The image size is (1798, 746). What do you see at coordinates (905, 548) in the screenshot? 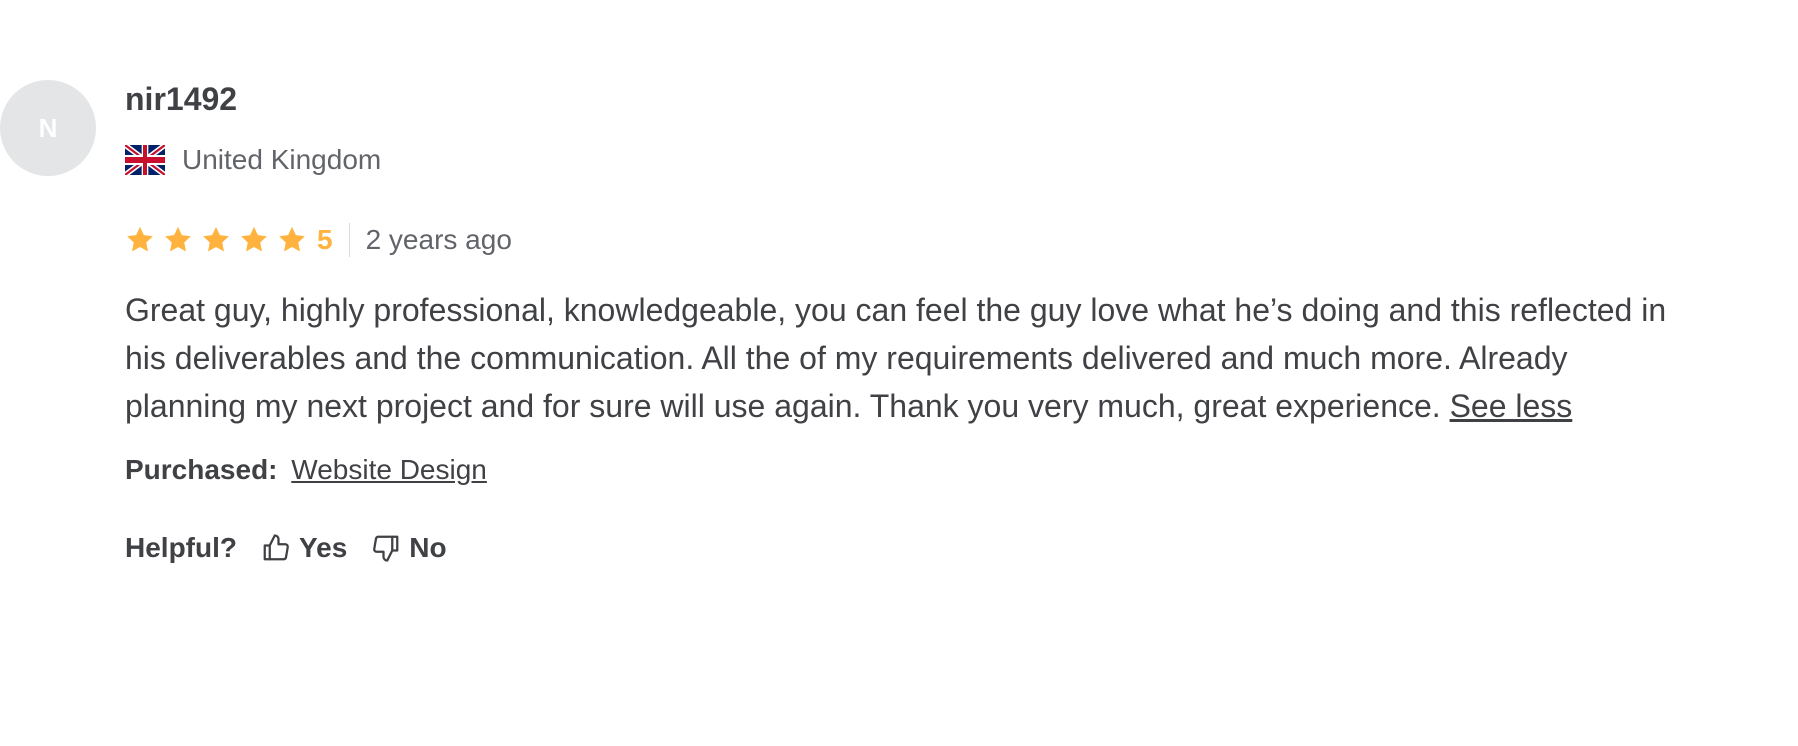
I see `helpful-row: Helpful? Yes No` at bounding box center [905, 548].